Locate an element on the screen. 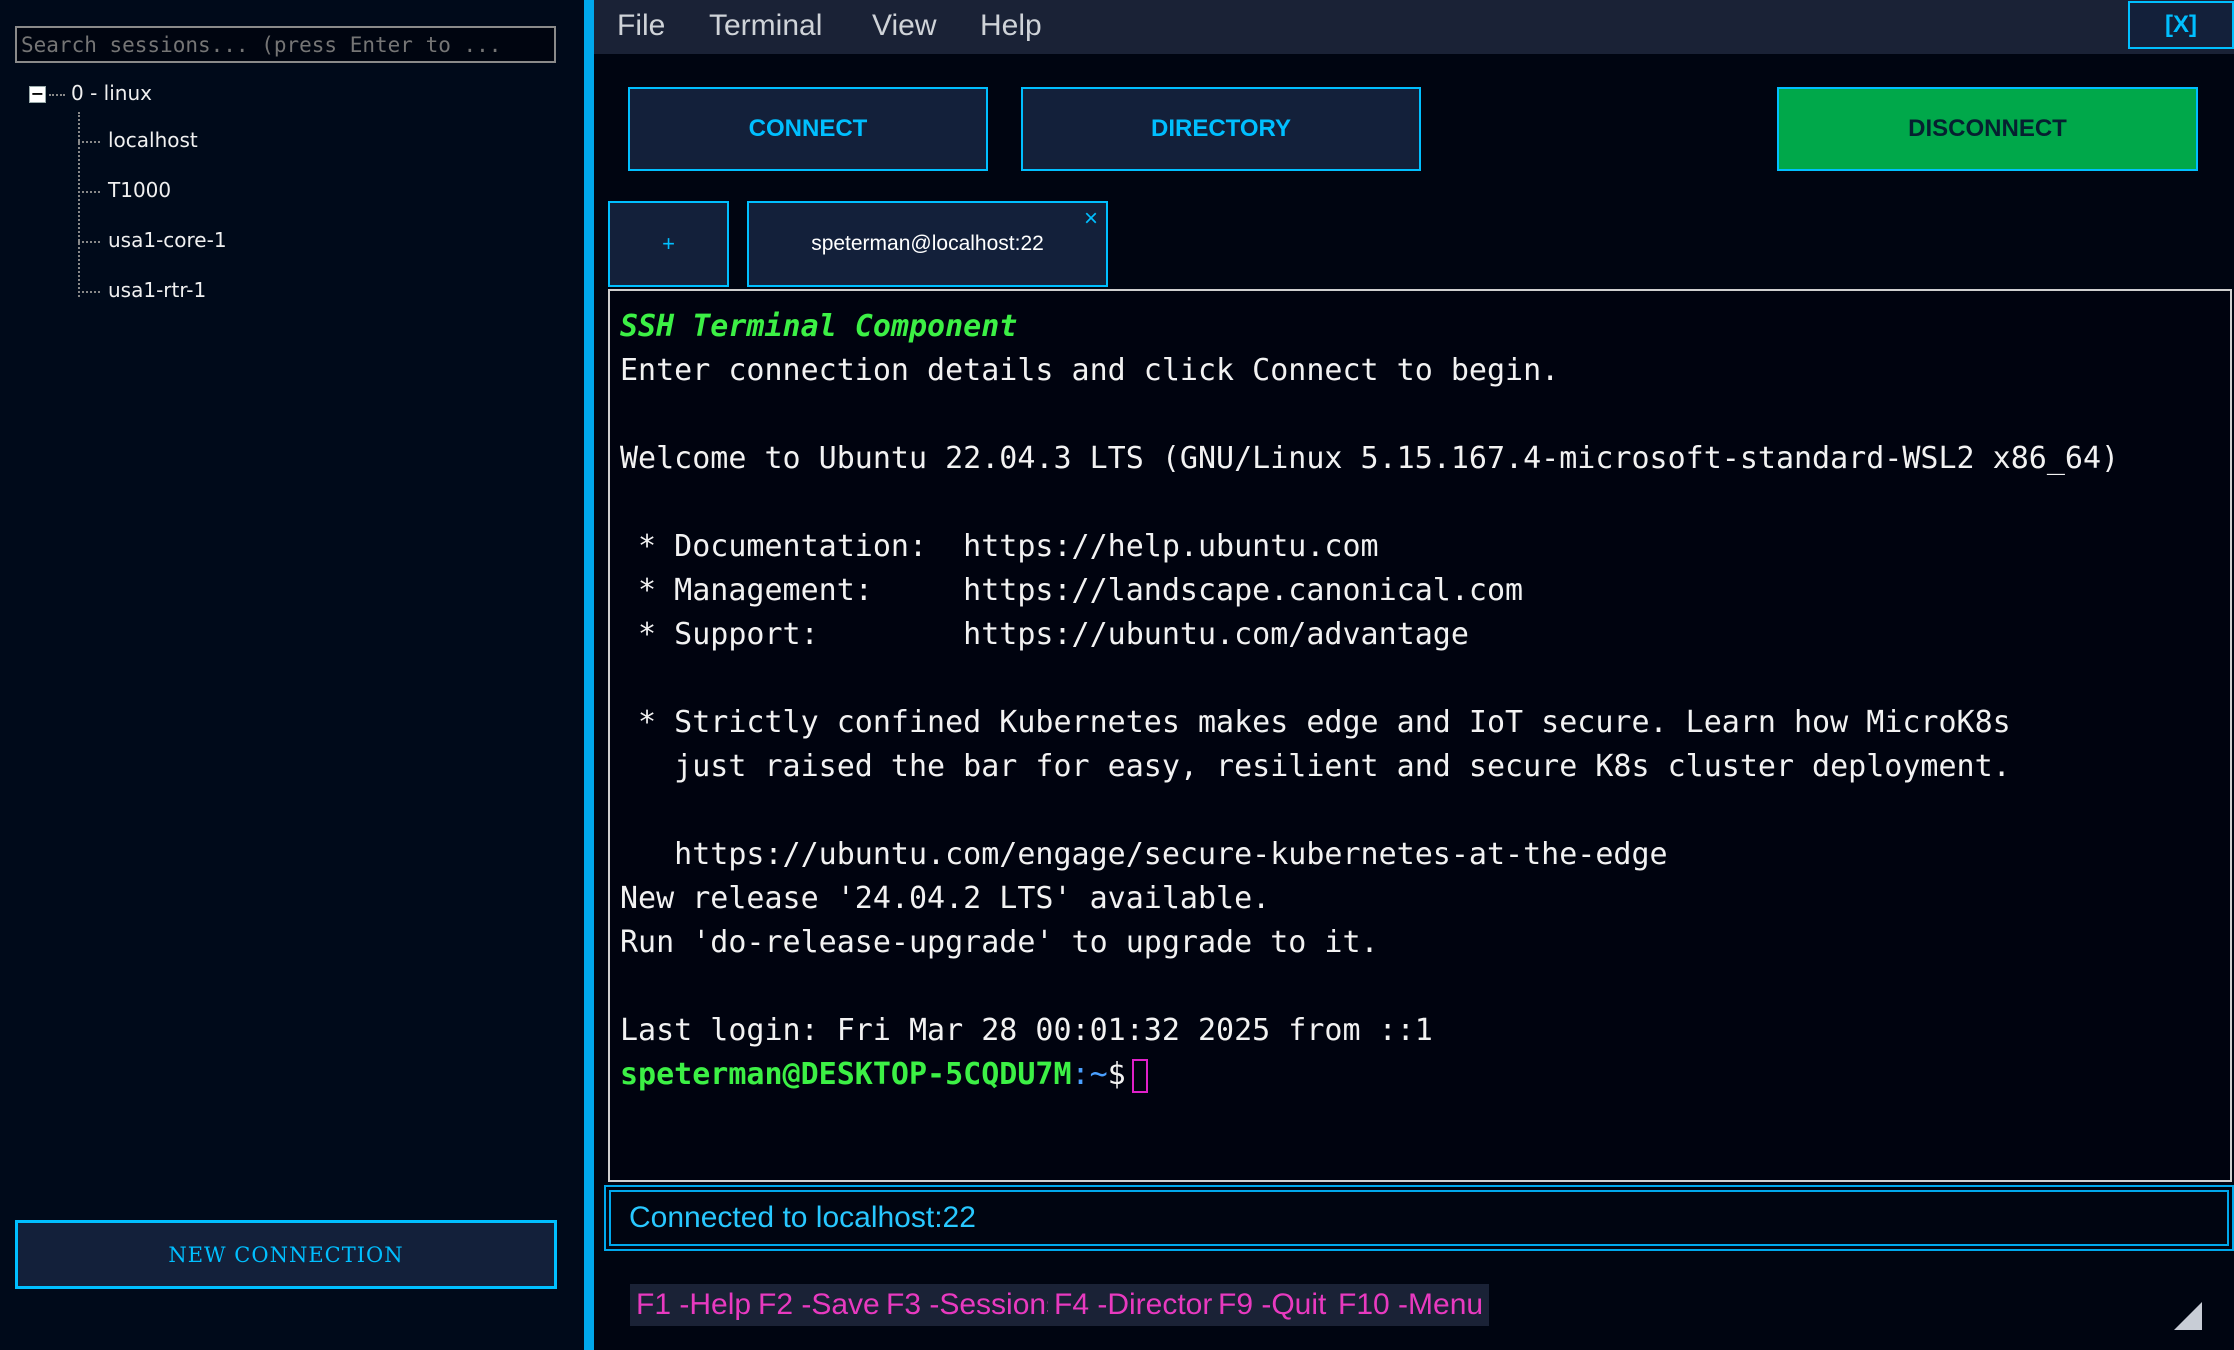 Image resolution: width=2234 pixels, height=1350 pixels. menu-terminal: Terminal is located at coordinates (765, 26).